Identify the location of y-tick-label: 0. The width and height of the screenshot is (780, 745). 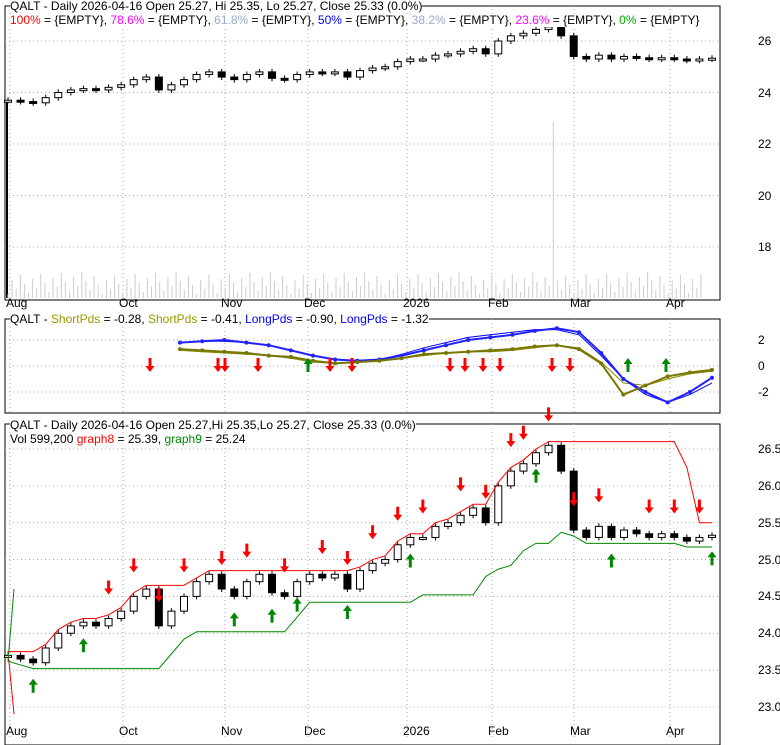
(761, 366).